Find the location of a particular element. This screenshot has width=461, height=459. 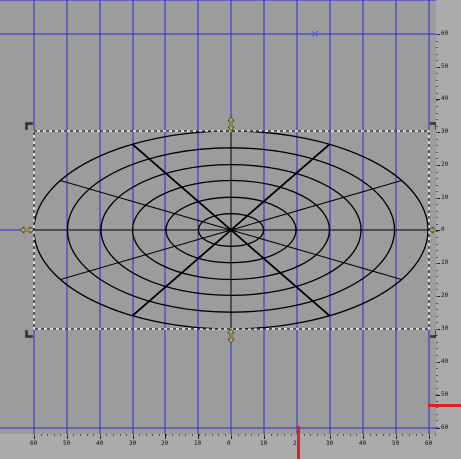

scale-arrow-icon is located at coordinates (231, 336).